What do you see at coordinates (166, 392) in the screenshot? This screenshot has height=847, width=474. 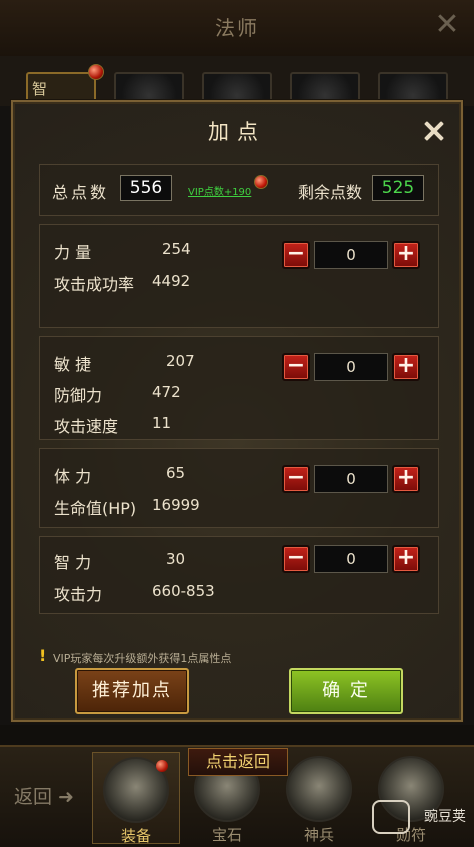 I see `derived-stat-value: 472` at bounding box center [166, 392].